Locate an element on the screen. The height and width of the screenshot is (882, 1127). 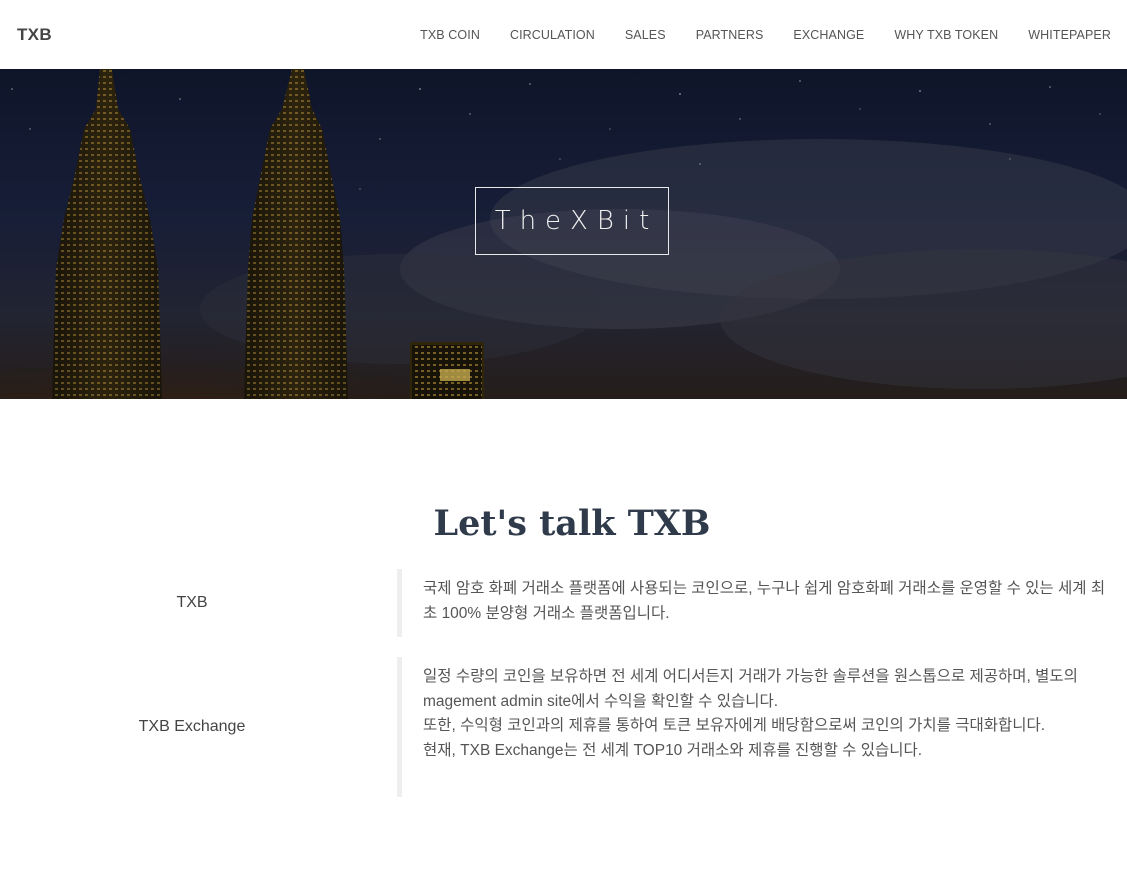
about-row-label: TXB is located at coordinates (192, 602).